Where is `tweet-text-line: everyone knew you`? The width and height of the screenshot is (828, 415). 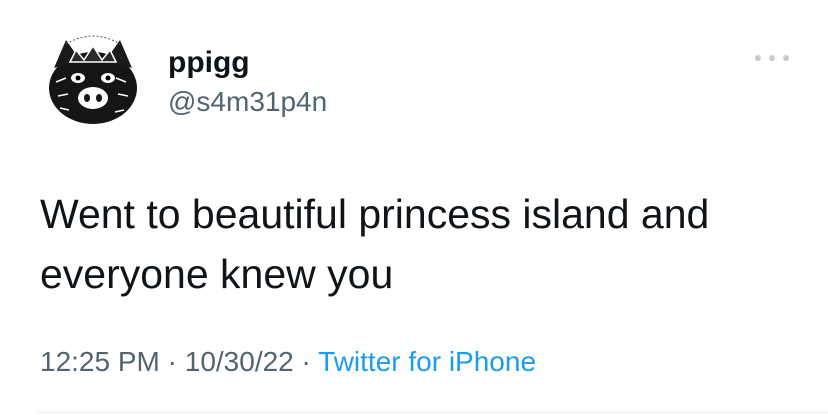
tweet-text-line: everyone knew you is located at coordinates (217, 274).